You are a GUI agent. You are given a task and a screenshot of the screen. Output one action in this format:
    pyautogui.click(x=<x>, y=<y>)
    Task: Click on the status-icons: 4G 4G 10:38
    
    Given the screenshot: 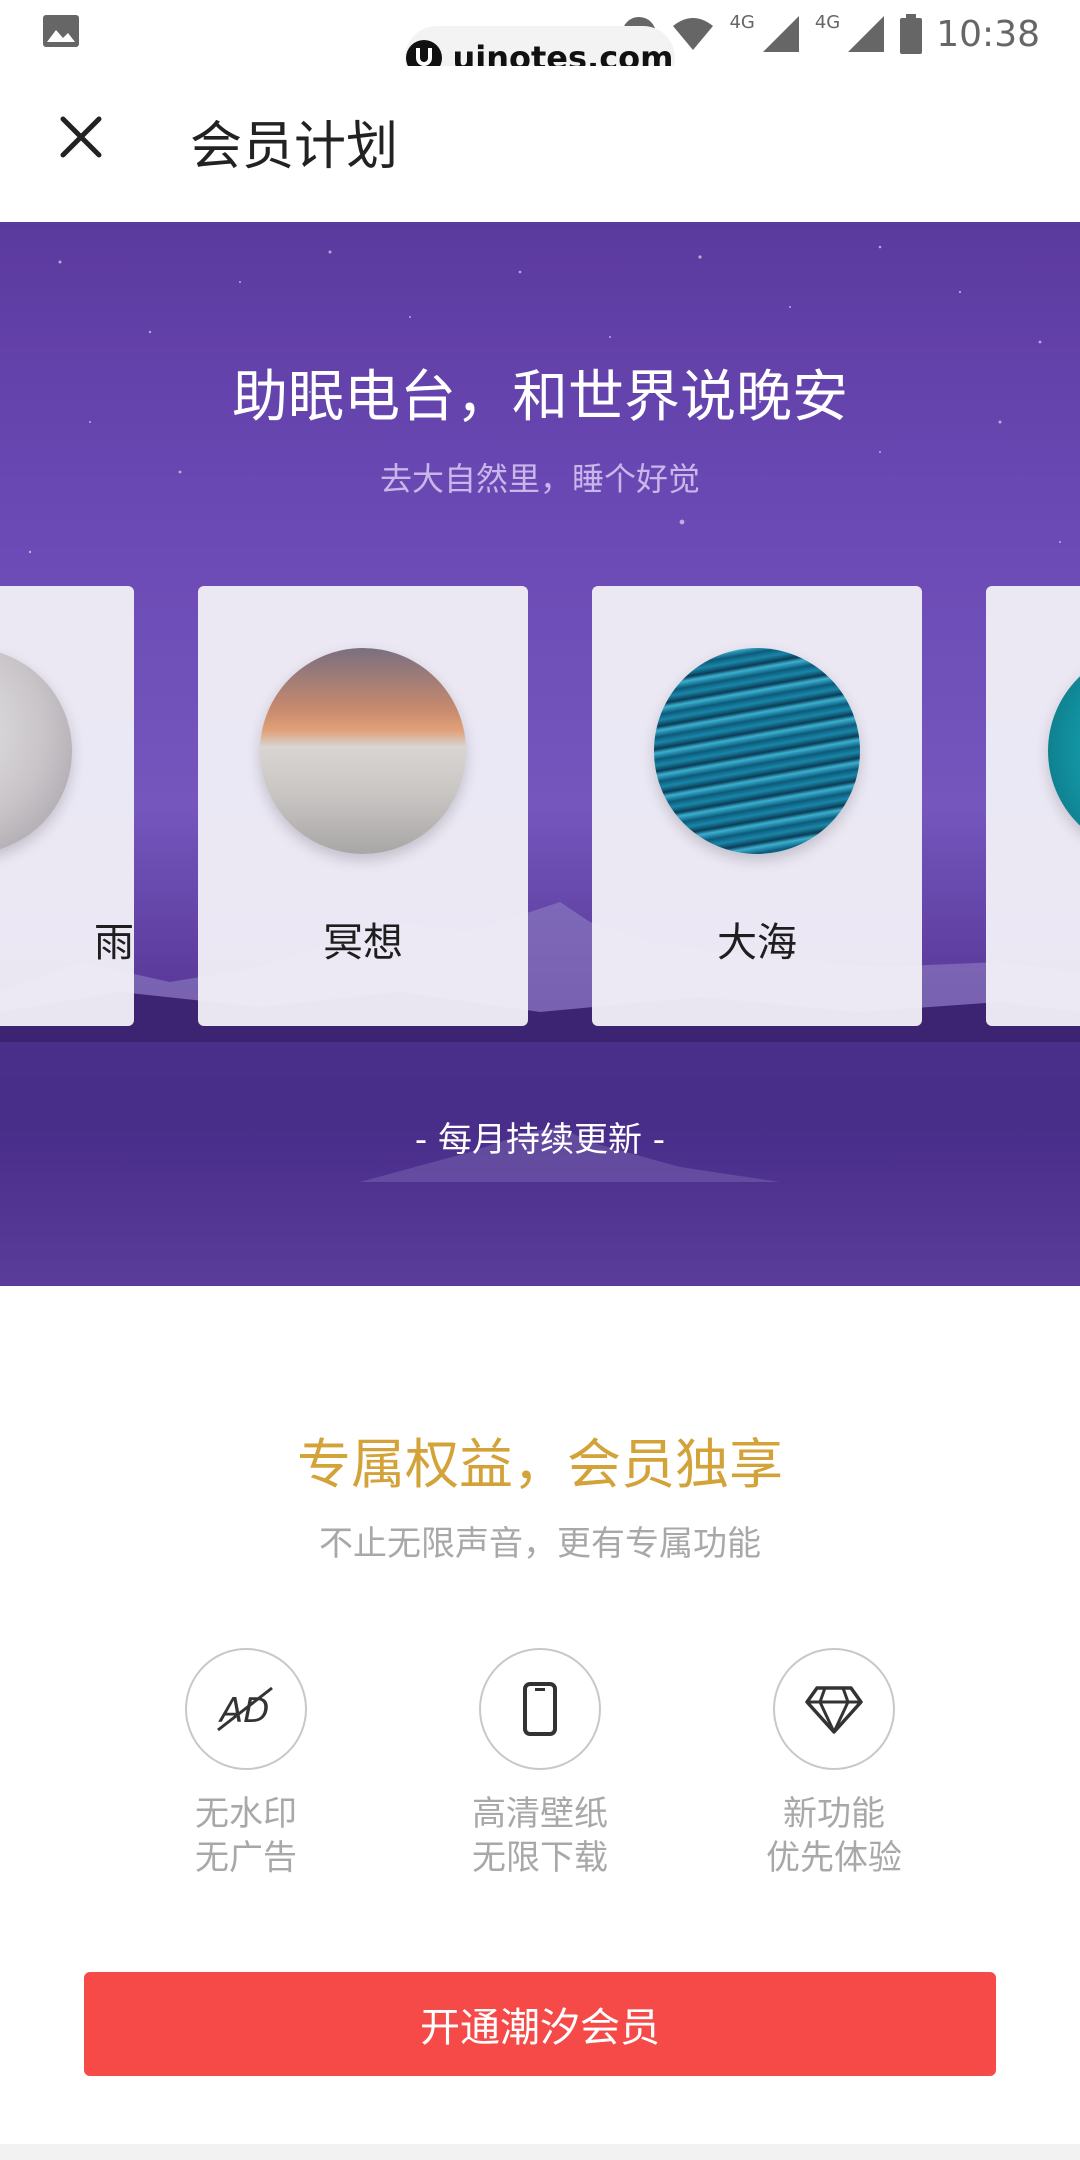 What is the action you would take?
    pyautogui.click(x=830, y=34)
    